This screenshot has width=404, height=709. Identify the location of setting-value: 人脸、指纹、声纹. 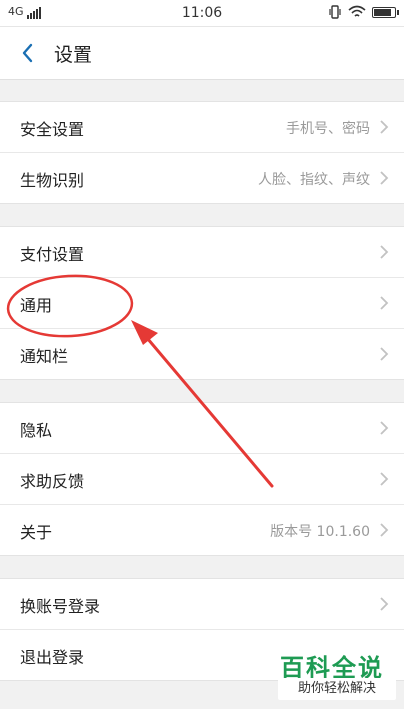
(314, 180).